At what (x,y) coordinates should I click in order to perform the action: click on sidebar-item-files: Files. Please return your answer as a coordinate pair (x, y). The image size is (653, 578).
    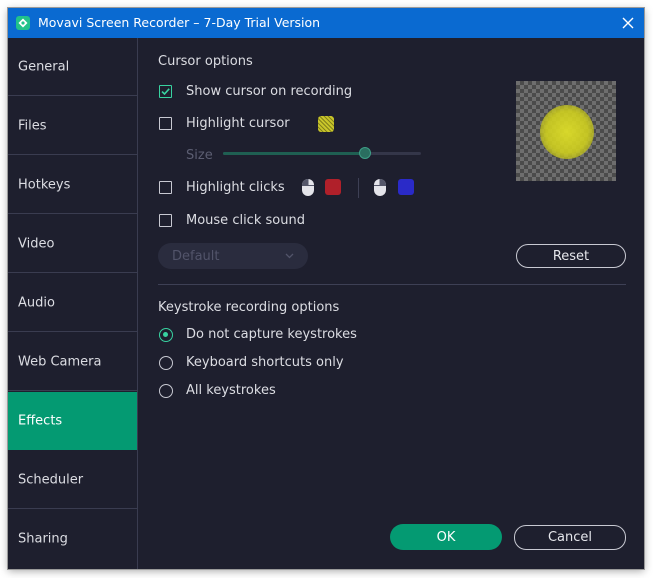
    Looking at the image, I should click on (72, 126).